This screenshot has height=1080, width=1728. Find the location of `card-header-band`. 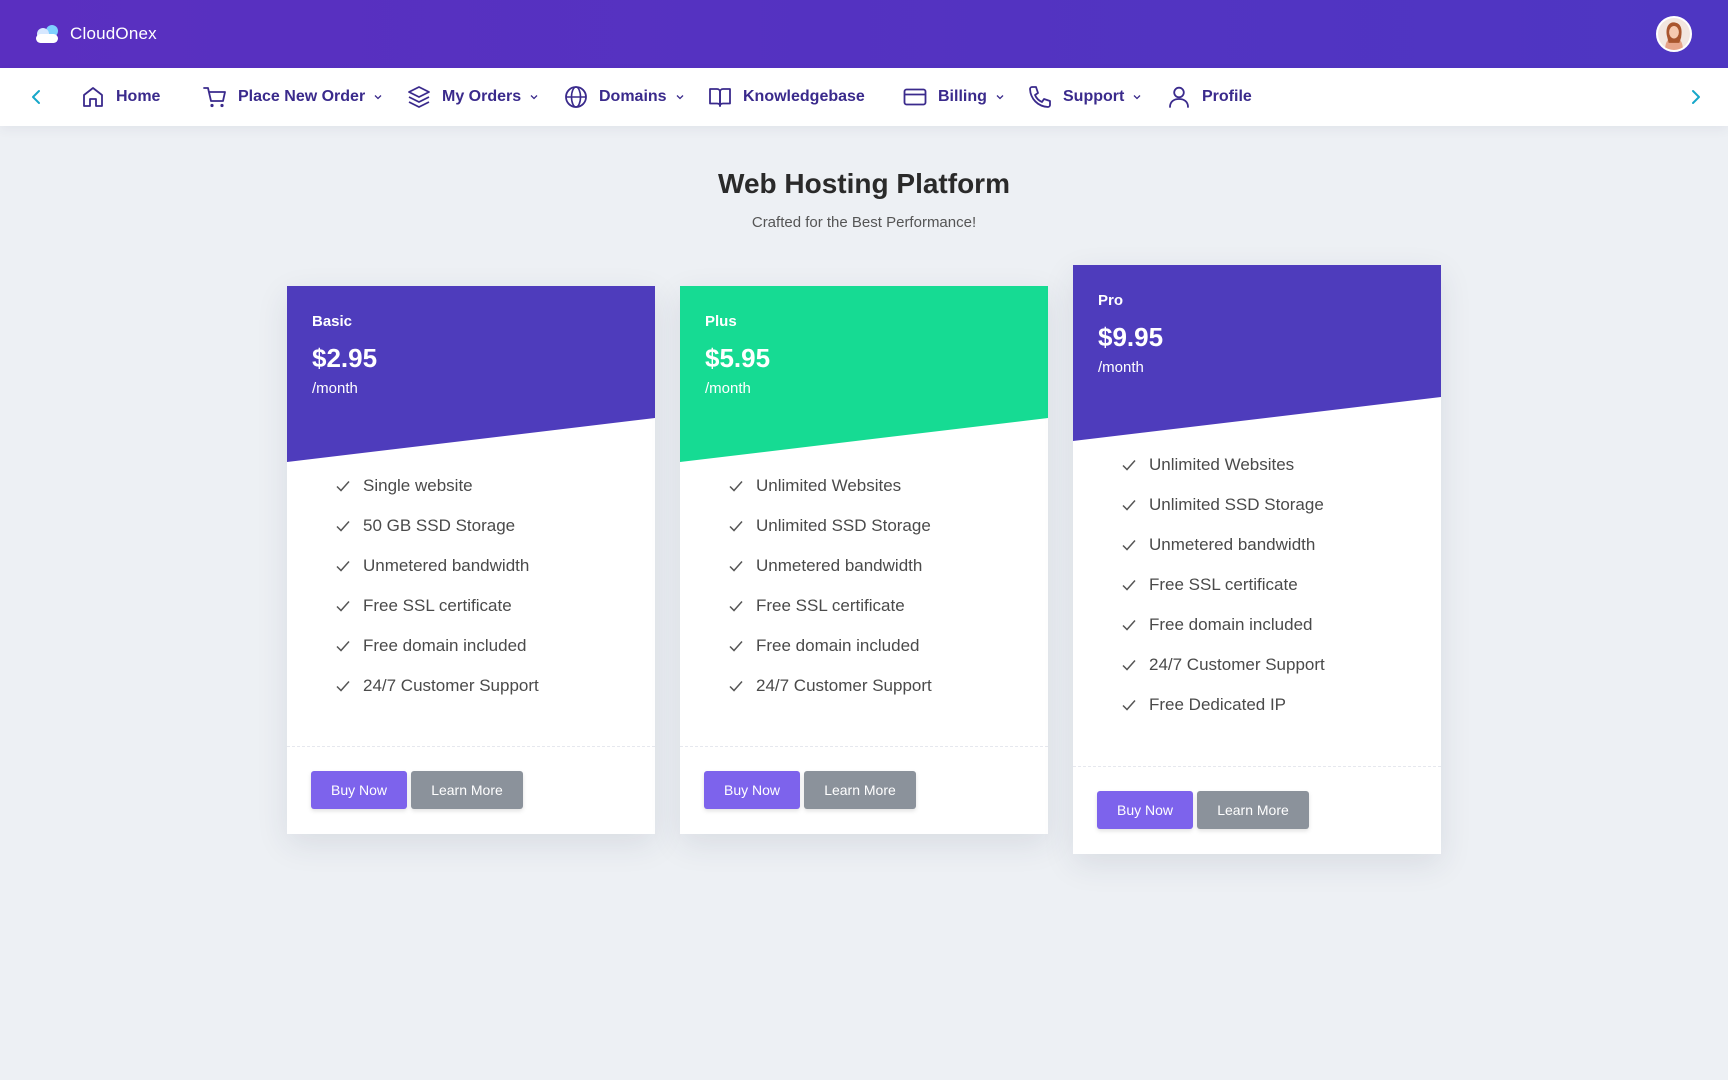

card-header-band is located at coordinates (1257, 353).